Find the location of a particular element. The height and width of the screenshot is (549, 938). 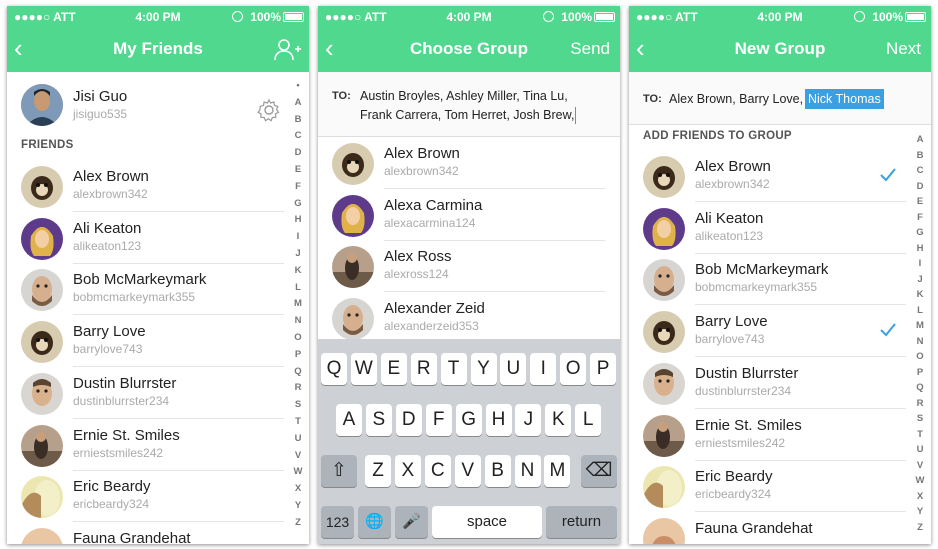

friend-row: Bob McMarkeymark bobmcmarkeymark355 is located at coordinates (158, 290).